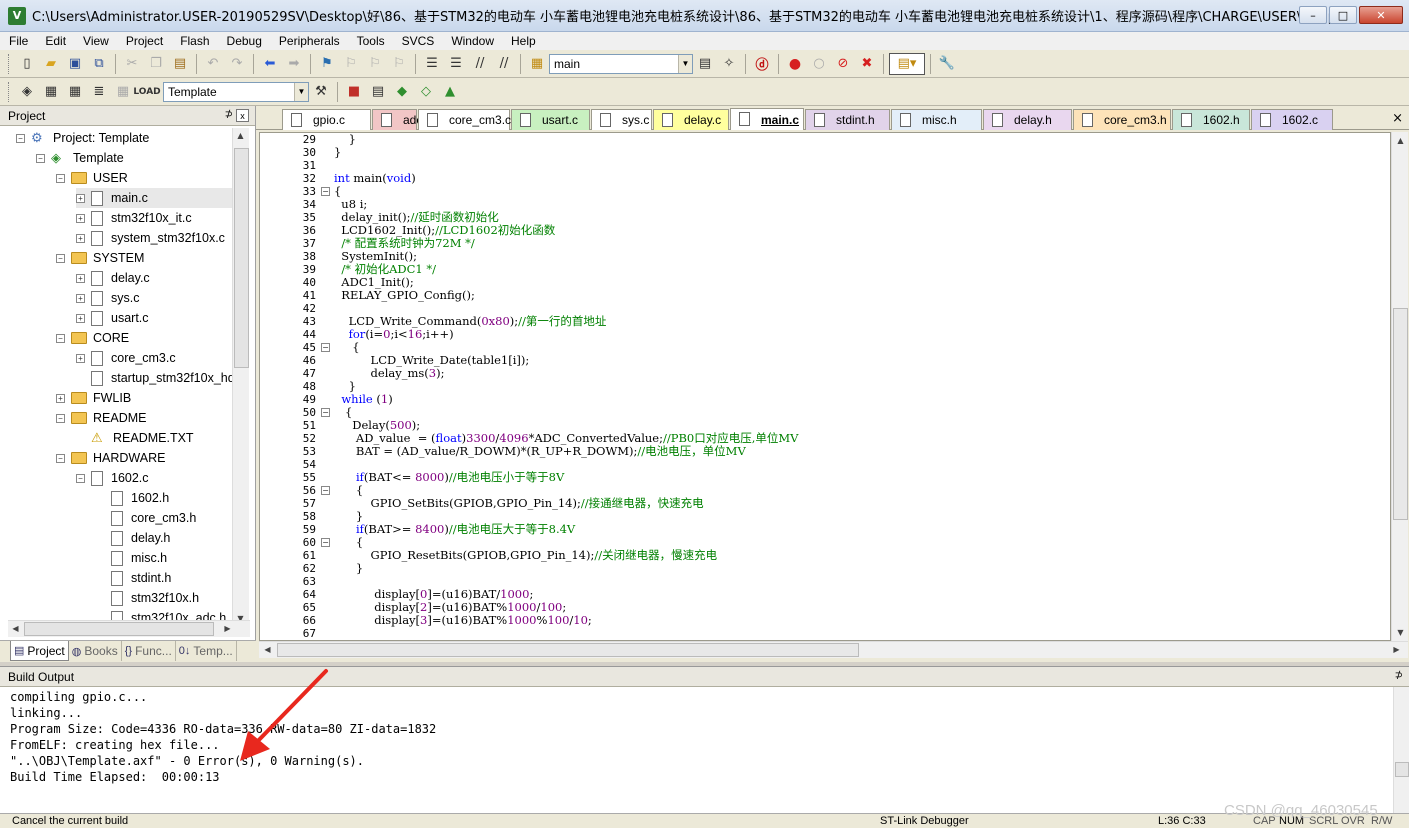 The height and width of the screenshot is (828, 1409). I want to click on pack-installer-icon: ◆, so click(402, 92).